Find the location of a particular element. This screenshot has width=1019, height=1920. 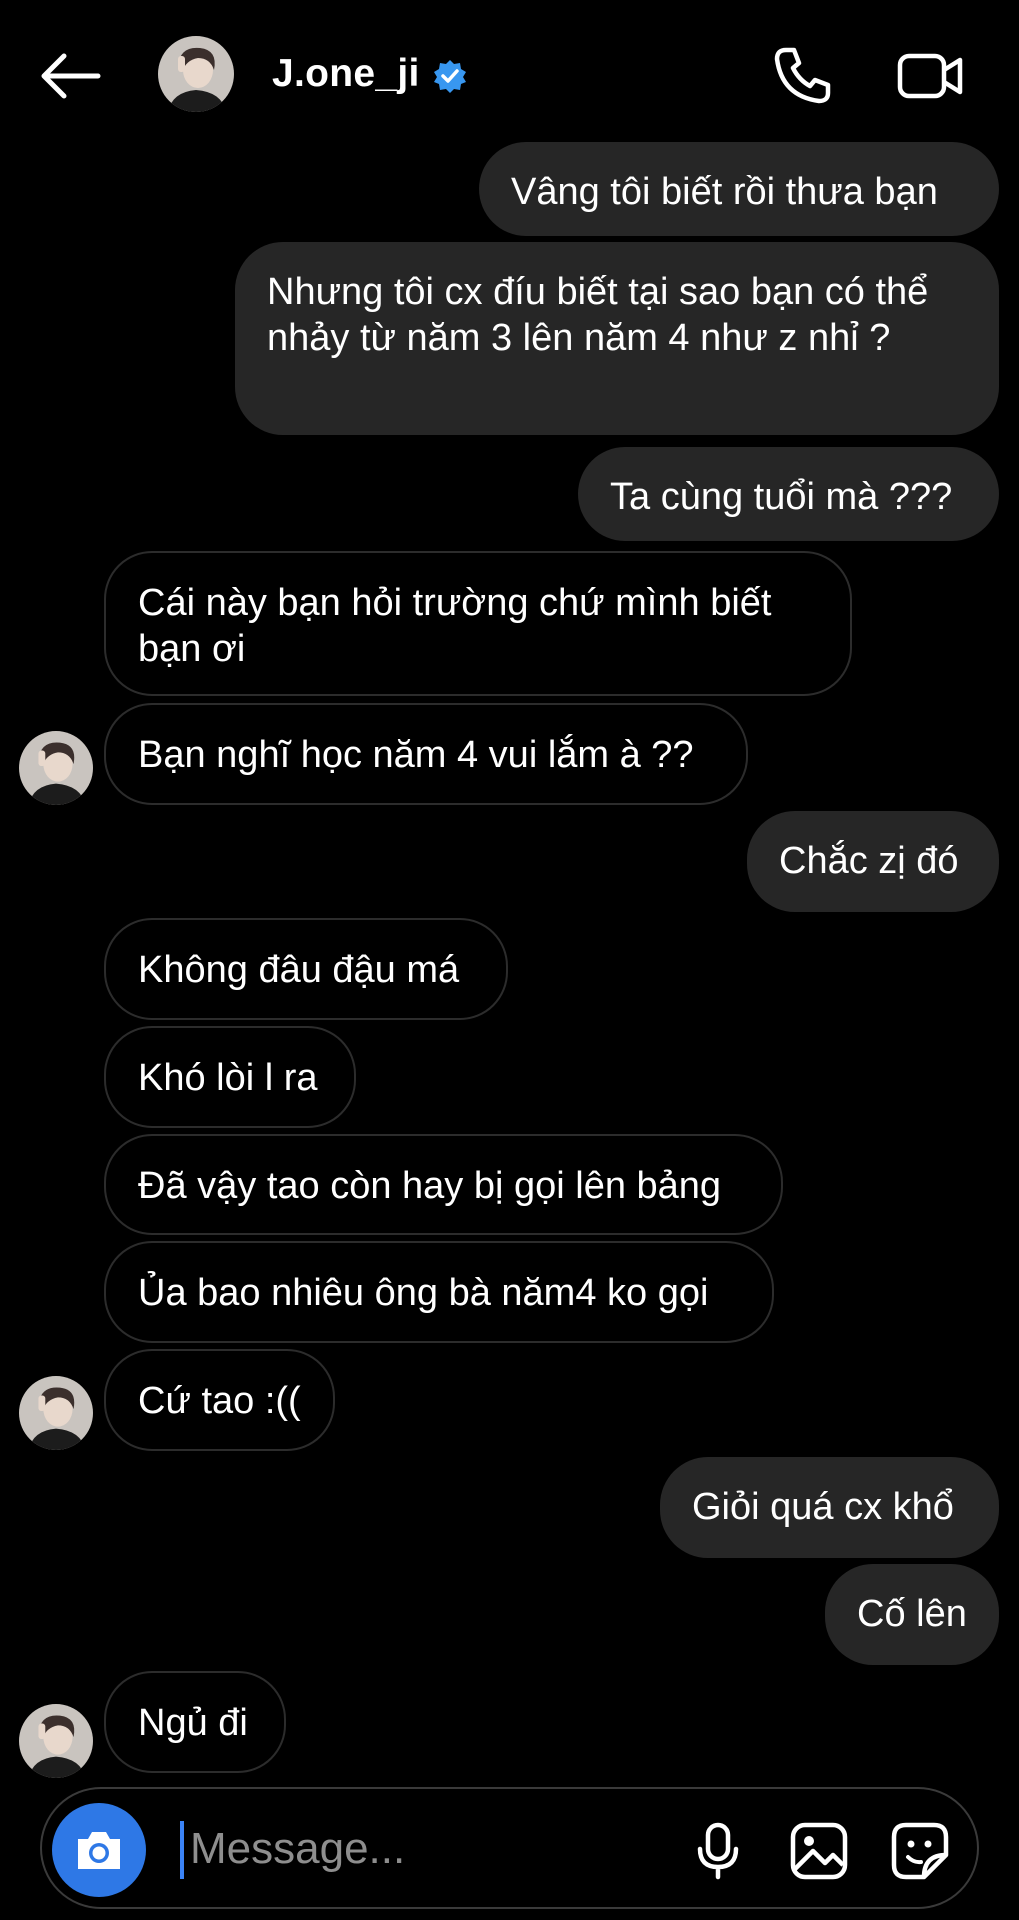

sent-message: Ta cùng tuổi mà ??? is located at coordinates (788, 494).